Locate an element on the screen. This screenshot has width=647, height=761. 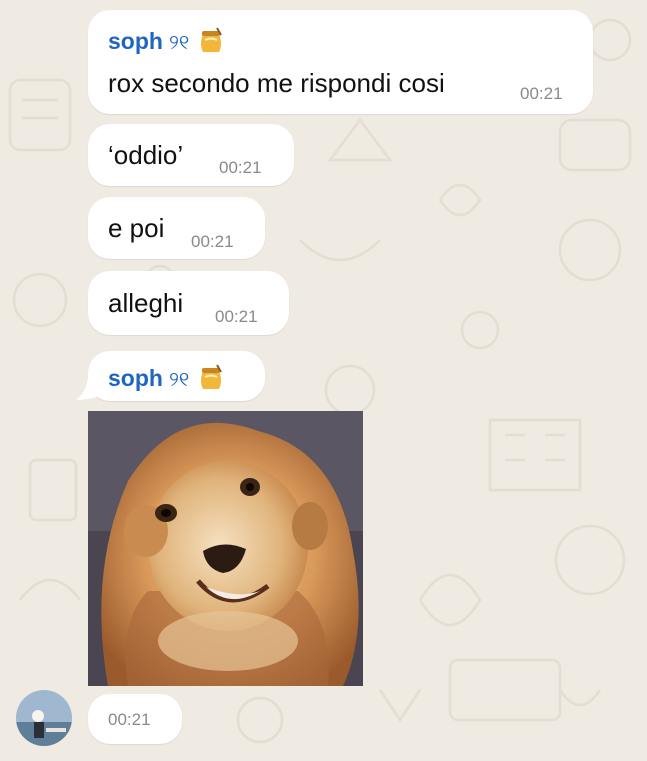
avatar is located at coordinates (44, 718).